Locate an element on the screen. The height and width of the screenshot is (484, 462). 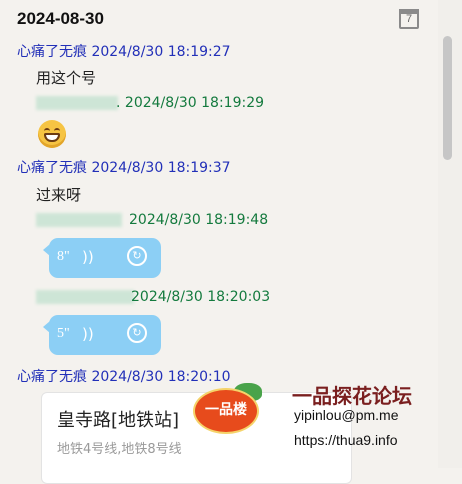
message-time: 2024/8/30 18:20:10 is located at coordinates (161, 377).